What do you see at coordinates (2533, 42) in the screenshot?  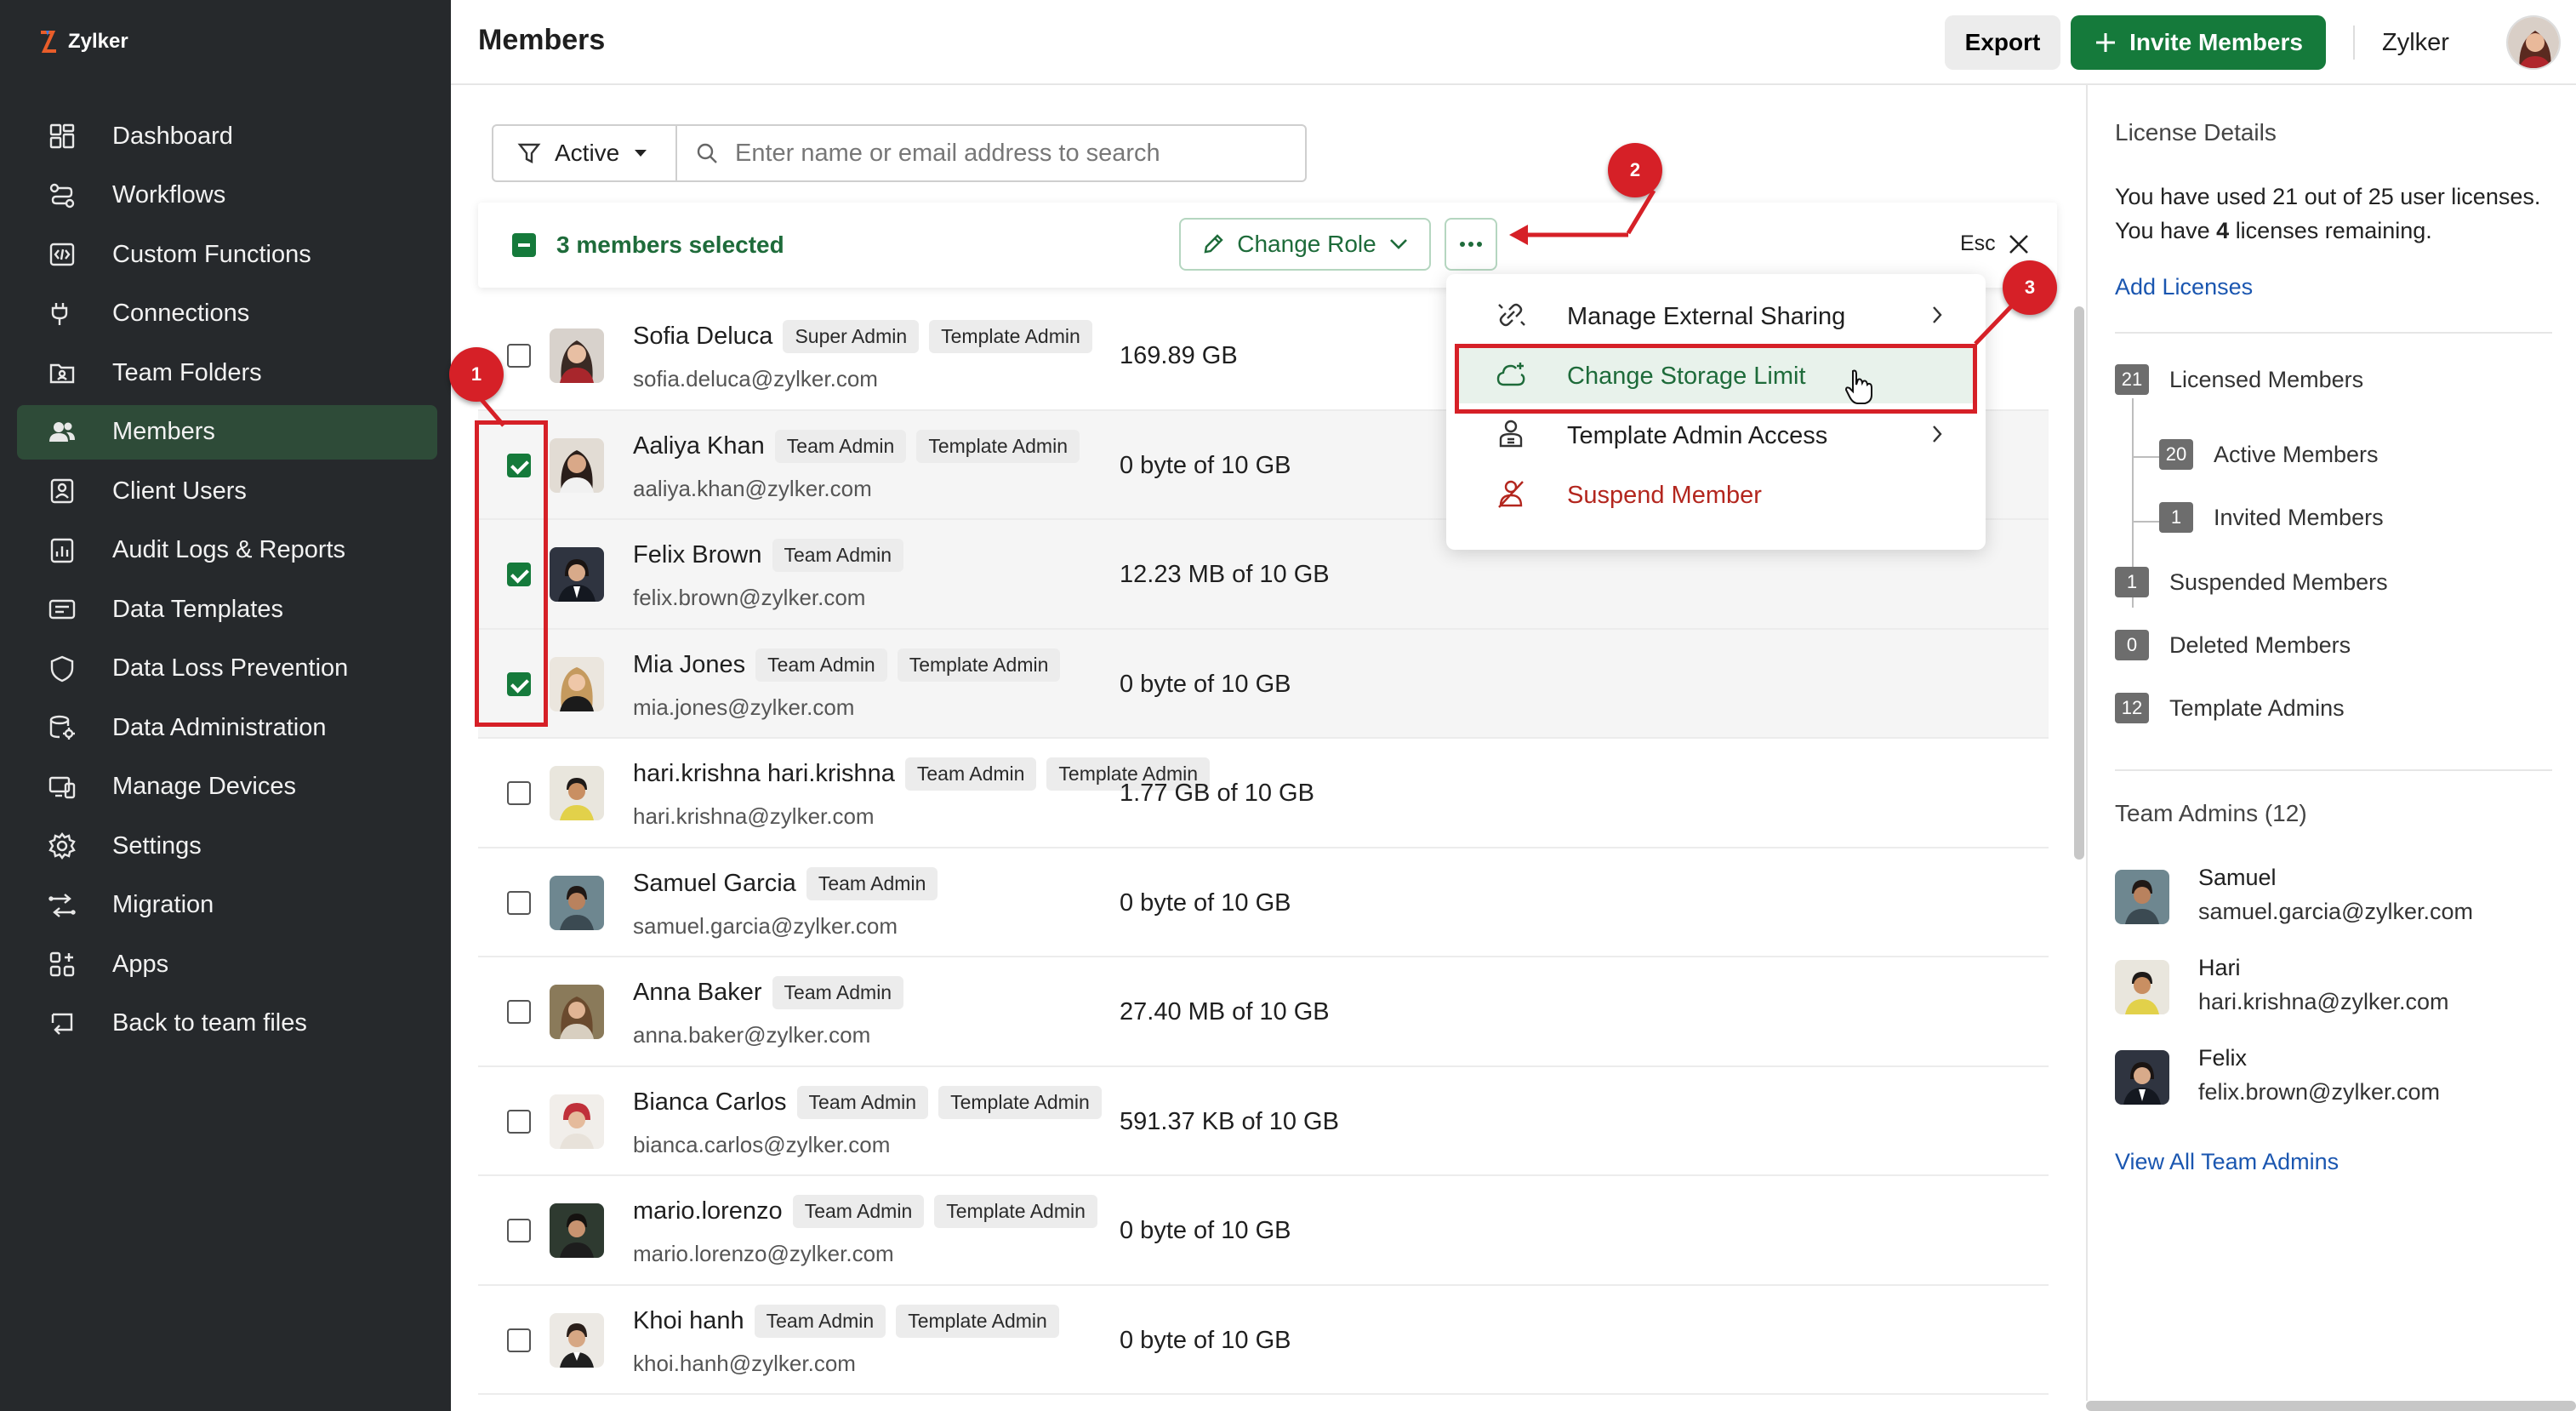 I see `user-avatar` at bounding box center [2533, 42].